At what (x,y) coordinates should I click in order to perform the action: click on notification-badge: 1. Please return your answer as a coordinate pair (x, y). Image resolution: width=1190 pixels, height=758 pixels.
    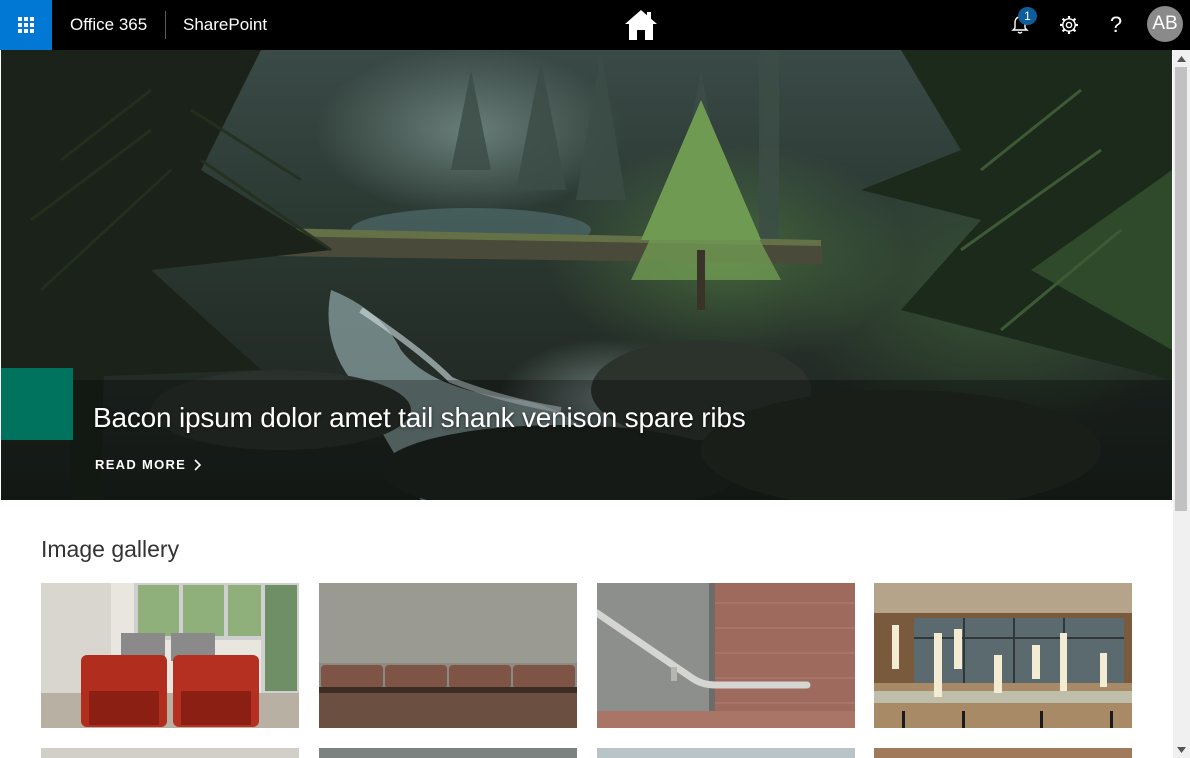
    Looking at the image, I should click on (1027, 16).